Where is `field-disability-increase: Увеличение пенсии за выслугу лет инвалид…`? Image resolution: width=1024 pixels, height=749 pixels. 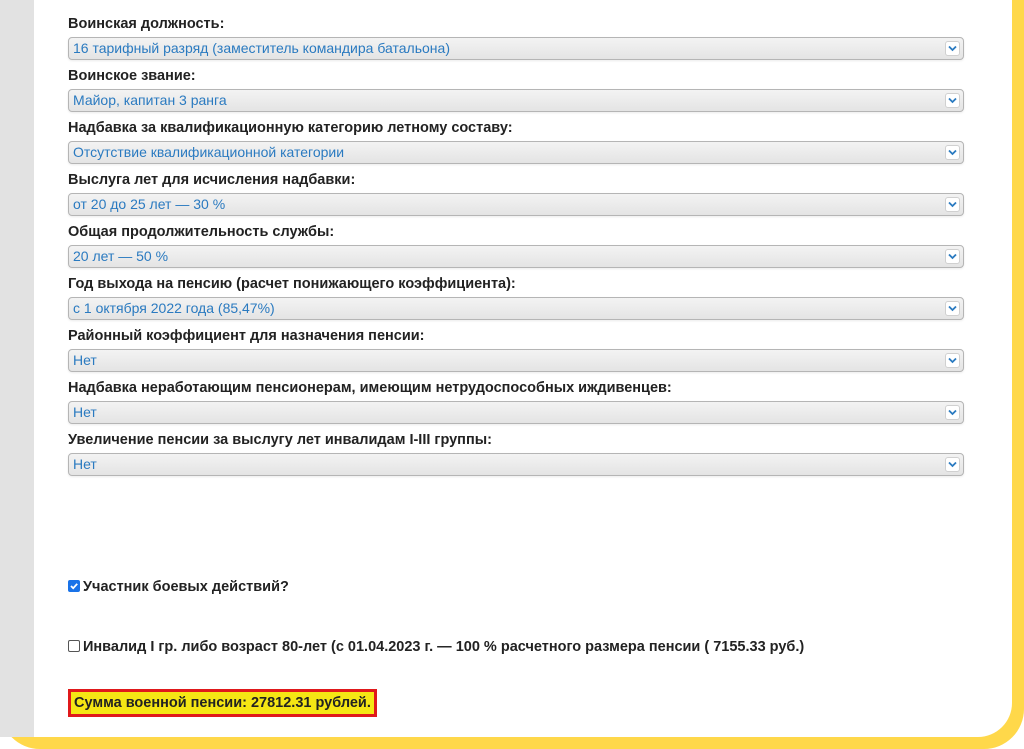
field-disability-increase: Увеличение пенсии за выслугу лет инвалид… is located at coordinates (518, 453).